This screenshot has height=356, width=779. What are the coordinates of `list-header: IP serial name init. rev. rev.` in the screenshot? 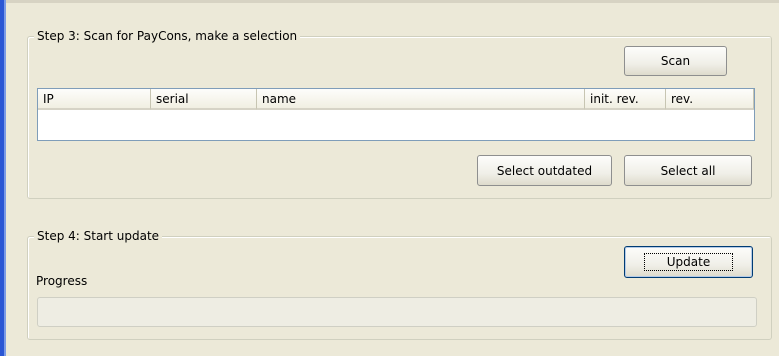 It's located at (396, 99).